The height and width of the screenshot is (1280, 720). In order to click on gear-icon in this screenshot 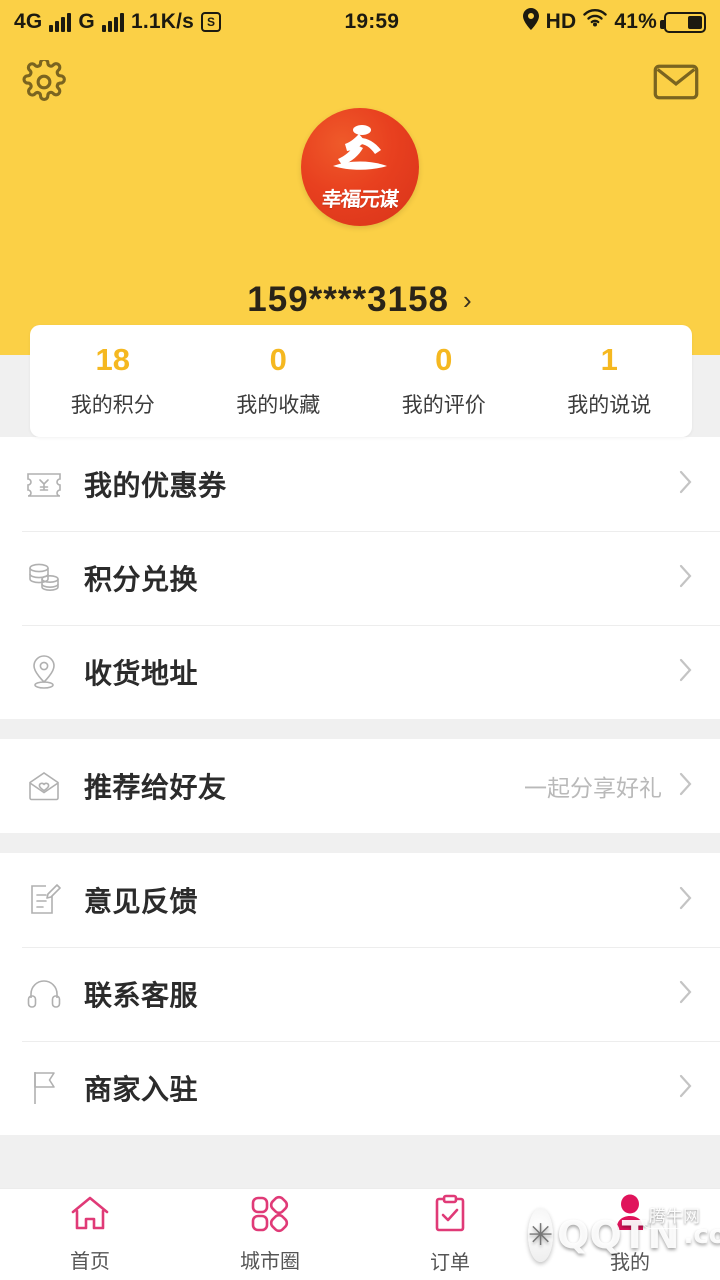, I will do `click(44, 83)`.